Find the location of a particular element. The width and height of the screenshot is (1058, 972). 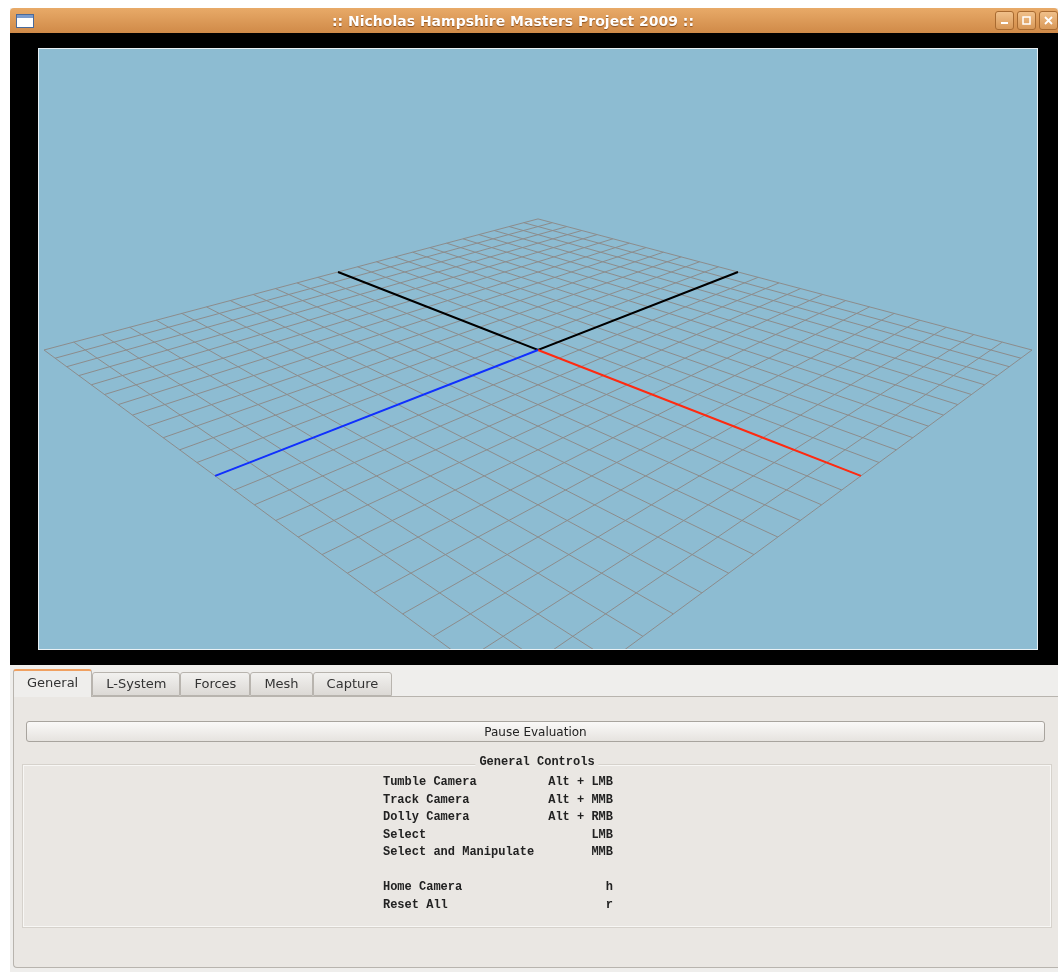

close-icon is located at coordinates (1048, 20).